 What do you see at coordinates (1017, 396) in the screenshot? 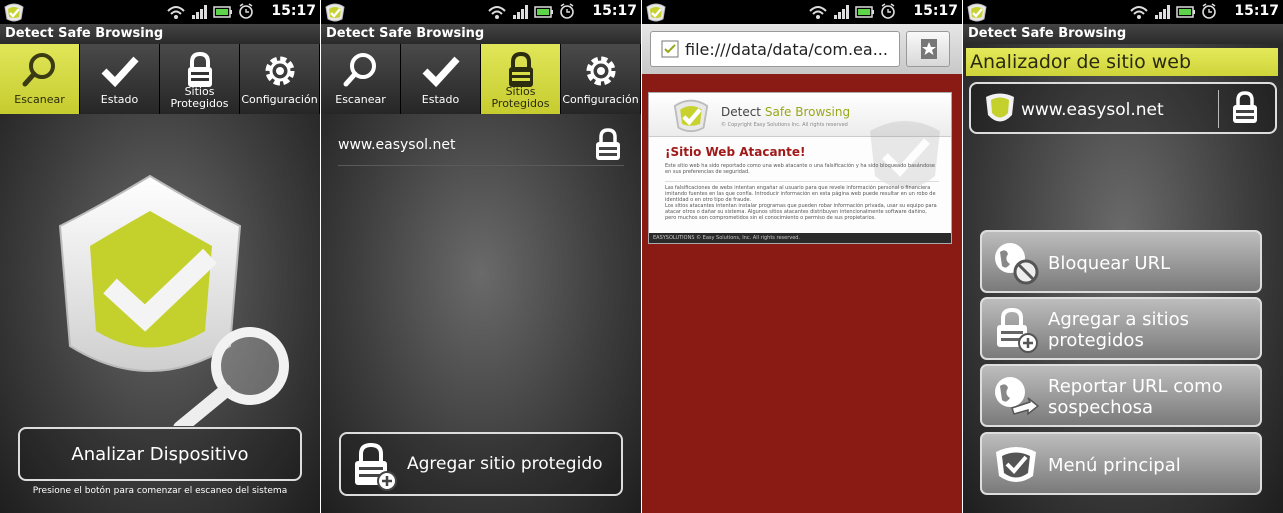
I see `report-globe-icon` at bounding box center [1017, 396].